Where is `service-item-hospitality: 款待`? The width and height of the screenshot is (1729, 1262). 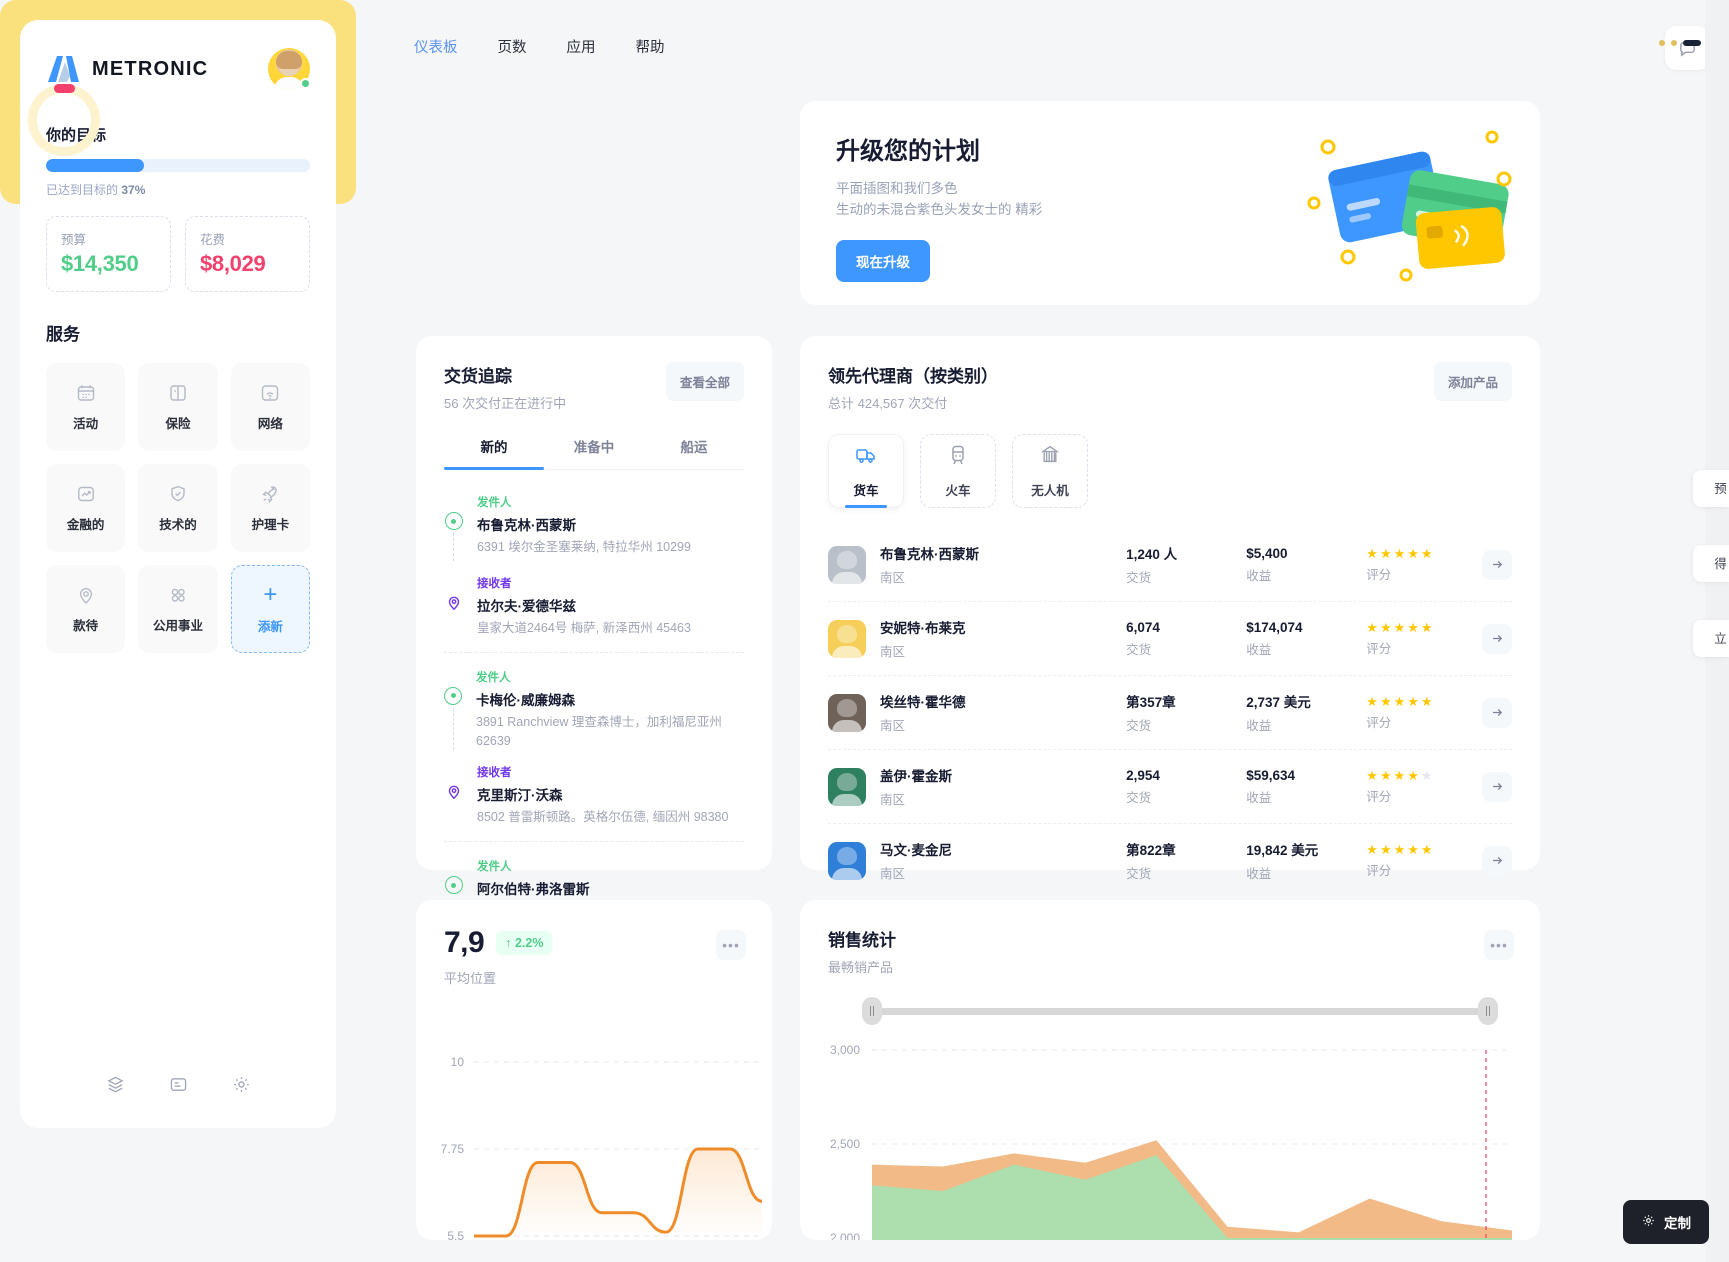 service-item-hospitality: 款待 is located at coordinates (86, 609).